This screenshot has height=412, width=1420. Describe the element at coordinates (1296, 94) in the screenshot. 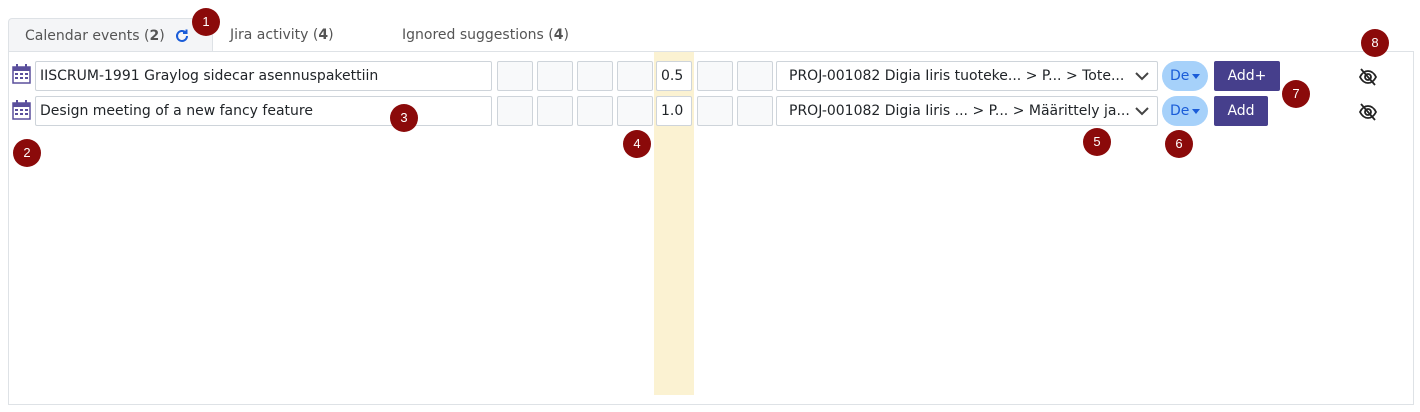

I see `callout-marker: 7` at that location.